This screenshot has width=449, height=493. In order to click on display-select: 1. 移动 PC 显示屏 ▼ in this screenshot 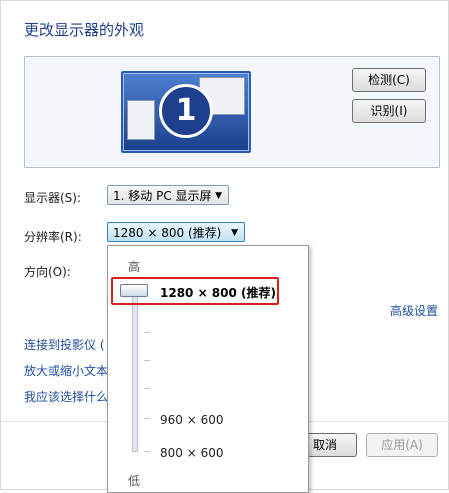, I will do `click(168, 195)`.